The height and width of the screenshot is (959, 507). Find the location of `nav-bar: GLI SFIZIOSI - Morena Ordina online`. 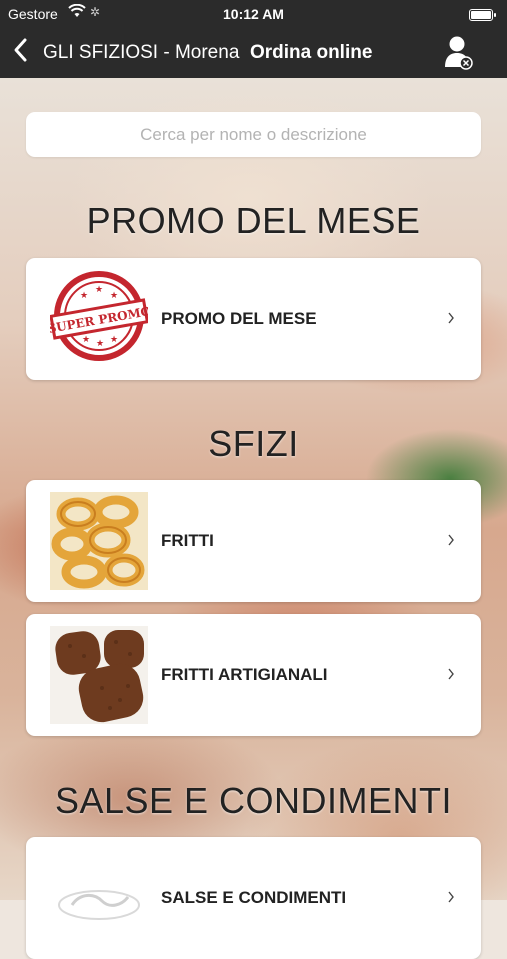

nav-bar: GLI SFIZIOSI - Morena Ordina online is located at coordinates (253, 53).